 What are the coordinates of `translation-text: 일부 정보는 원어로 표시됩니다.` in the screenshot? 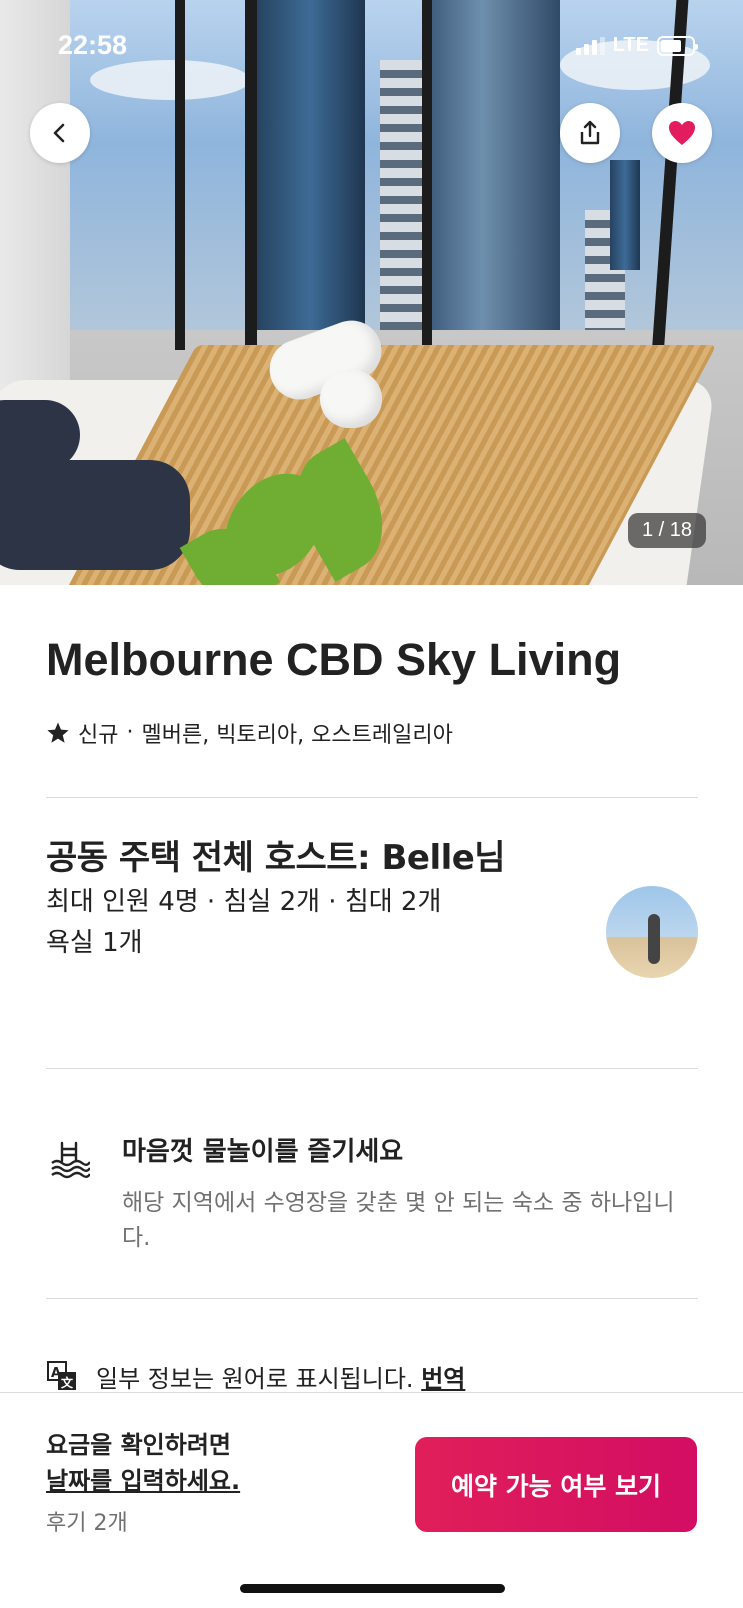 It's located at (255, 1378).